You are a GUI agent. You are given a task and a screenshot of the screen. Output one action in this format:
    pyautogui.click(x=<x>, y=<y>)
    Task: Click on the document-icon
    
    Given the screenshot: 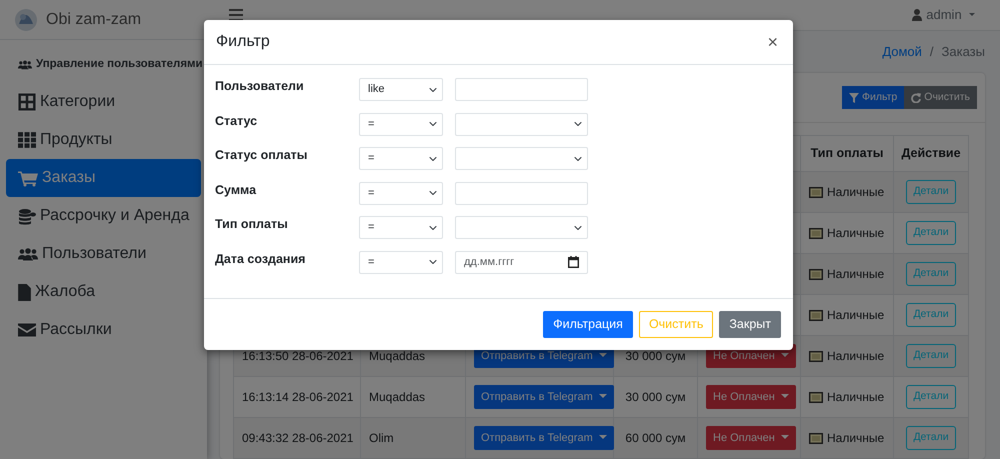 What is the action you would take?
    pyautogui.click(x=24, y=292)
    